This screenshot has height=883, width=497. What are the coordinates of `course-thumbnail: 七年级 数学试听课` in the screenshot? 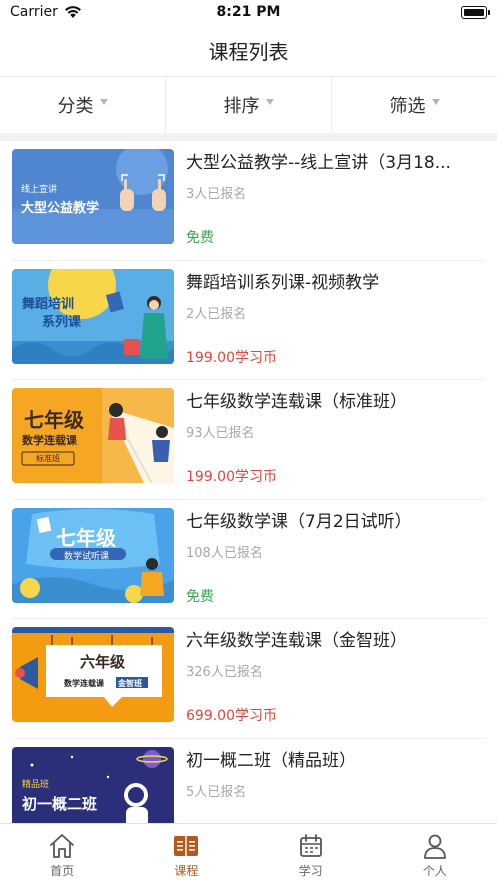 It's located at (93, 555).